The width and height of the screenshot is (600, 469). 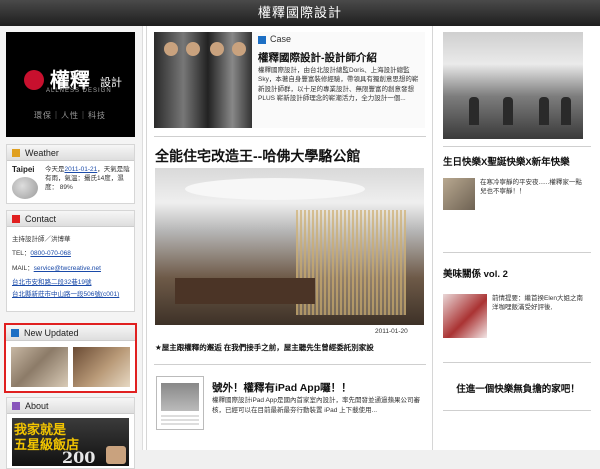 What do you see at coordinates (79, 91) in the screenshot?
I see `logo-brand-en: ALLNESS DESIGN` at bounding box center [79, 91].